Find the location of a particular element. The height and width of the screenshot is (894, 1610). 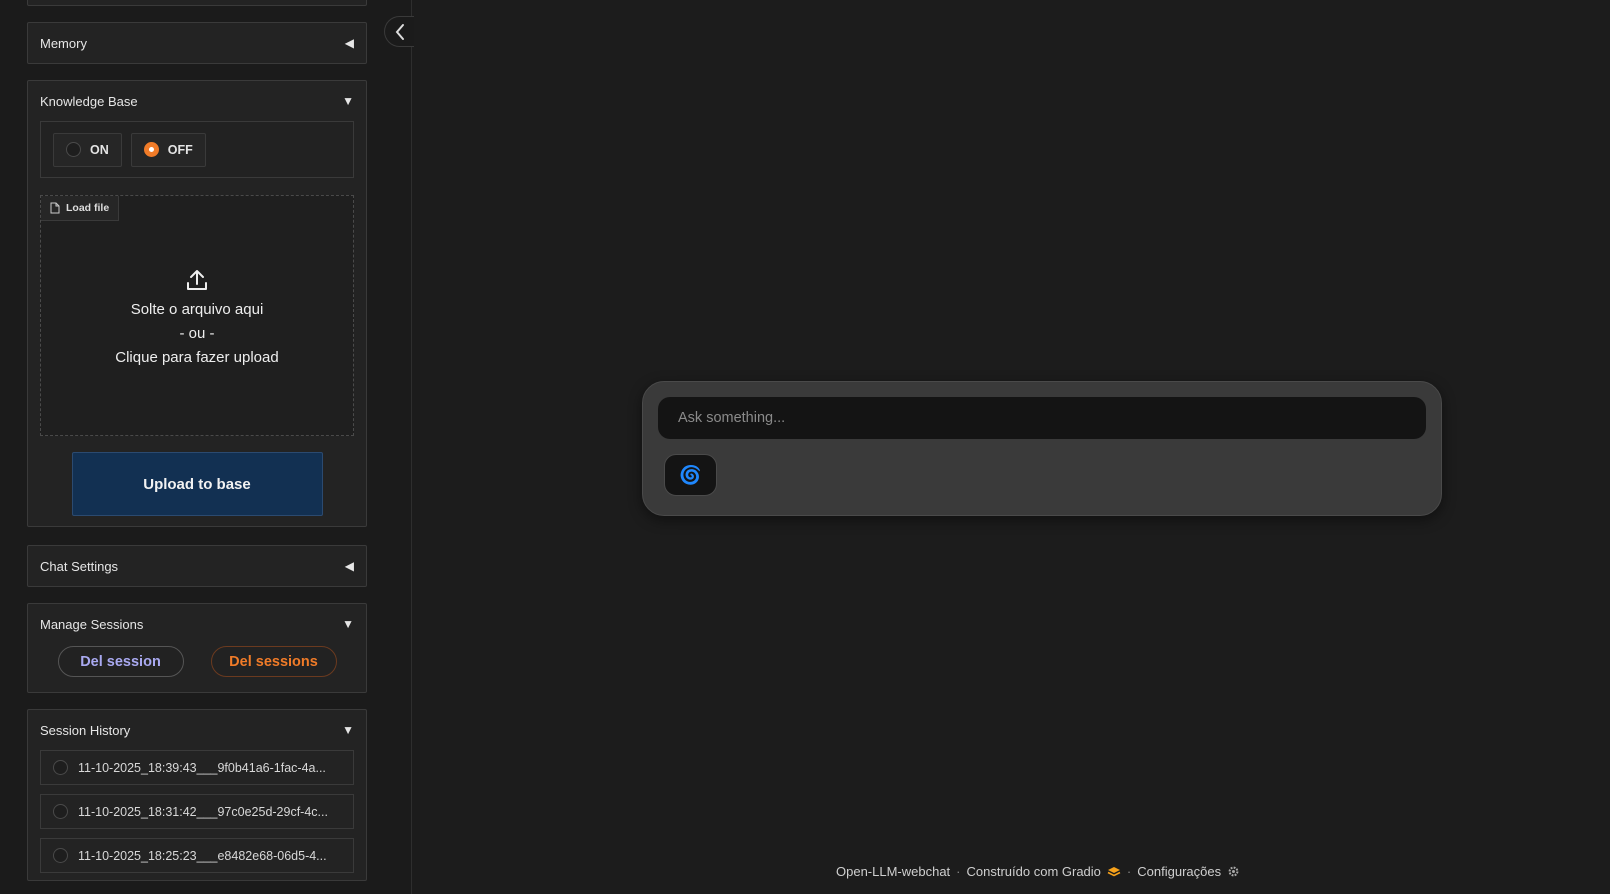

load-file-tag: Load file is located at coordinates (80, 208).